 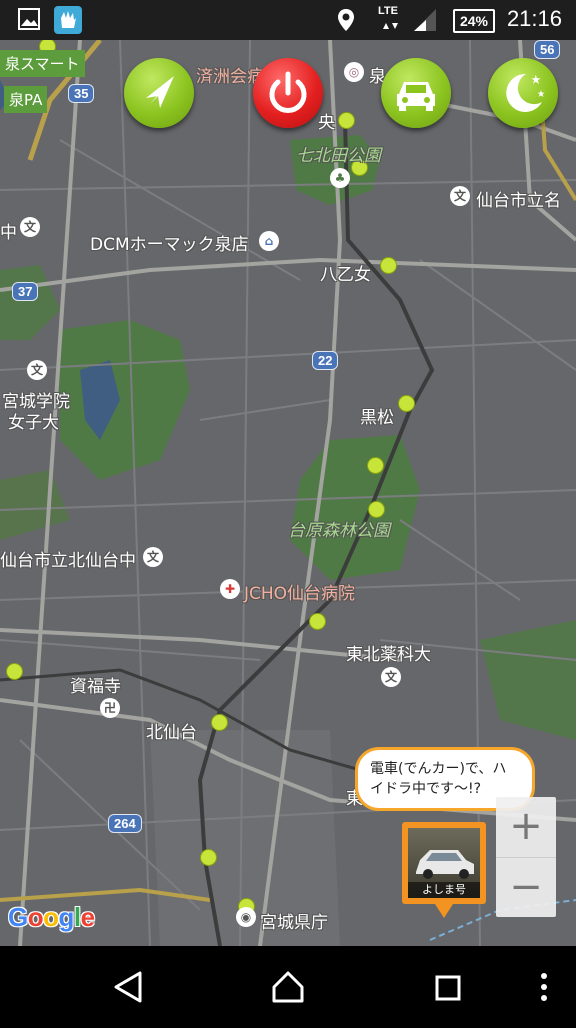 I want to click on car-mode-button, so click(x=416, y=93).